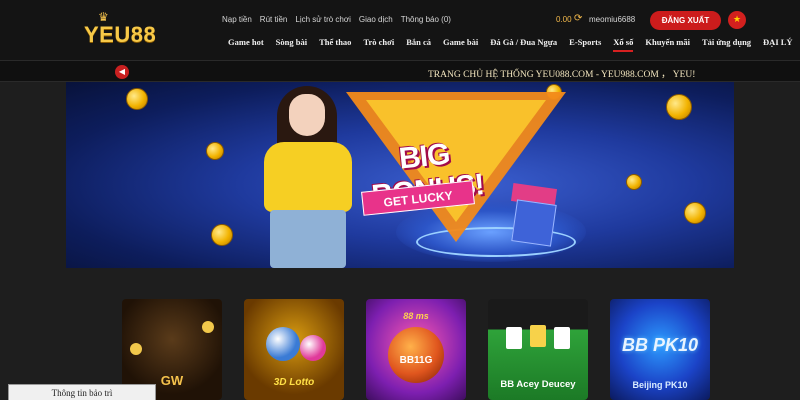 This screenshot has height=400, width=800. Describe the element at coordinates (237, 19) in the screenshot. I see `top-link-deposit: Nạp tiền` at that location.